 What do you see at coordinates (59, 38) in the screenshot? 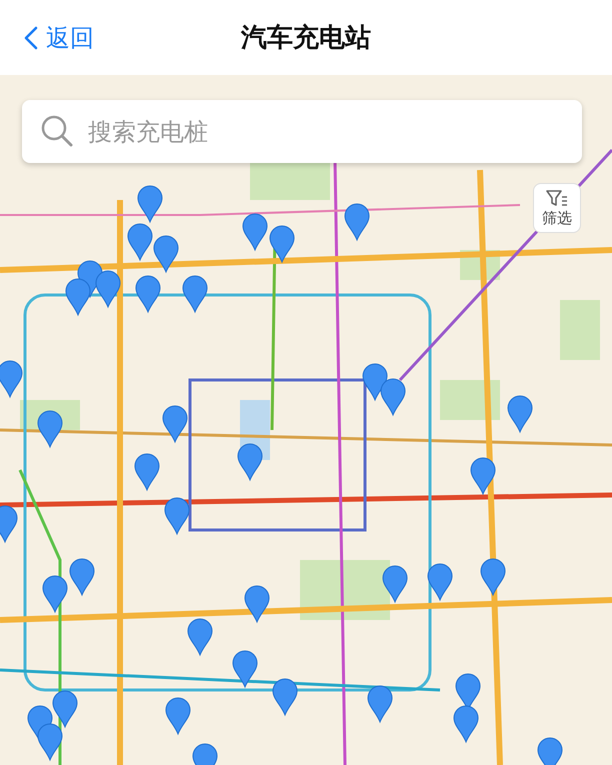
I see `back-button: 返回` at bounding box center [59, 38].